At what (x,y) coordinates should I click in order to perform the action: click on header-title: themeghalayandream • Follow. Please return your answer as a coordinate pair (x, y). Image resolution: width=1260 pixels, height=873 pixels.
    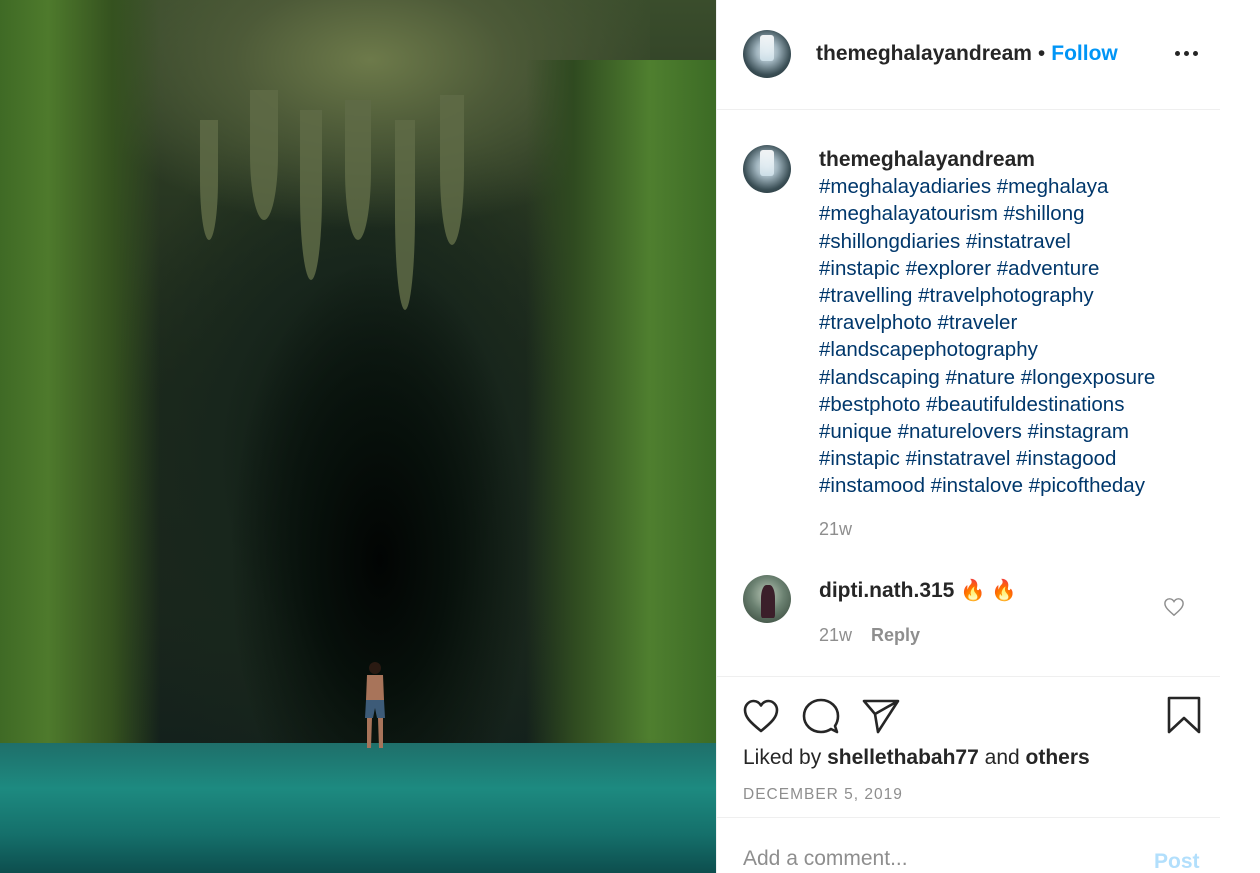
    Looking at the image, I should click on (967, 54).